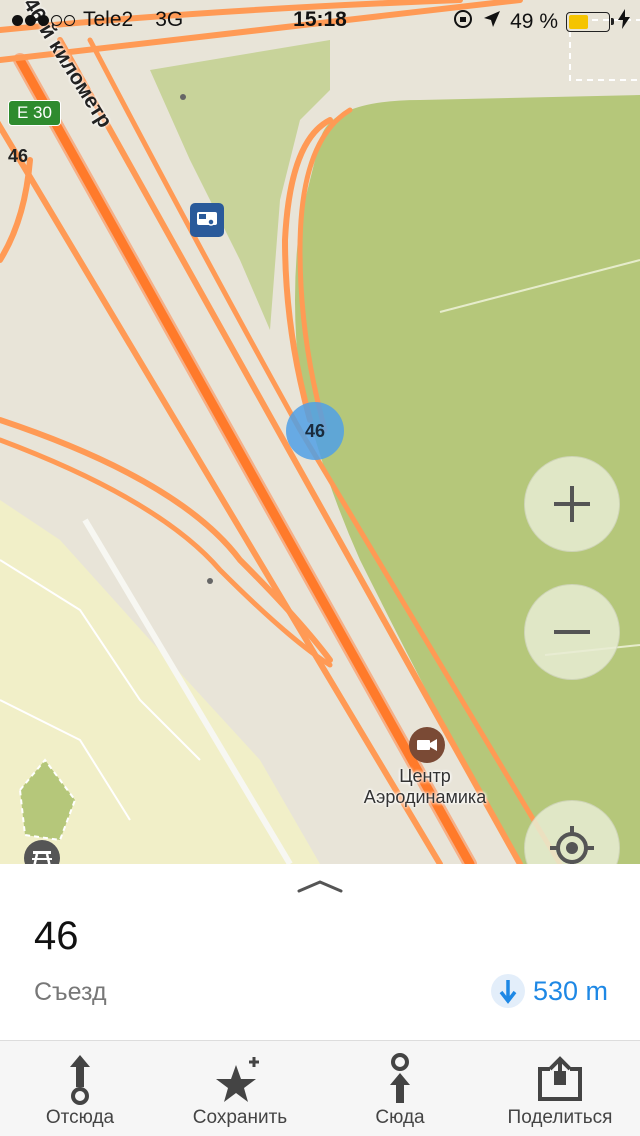 This screenshot has height=1136, width=640. What do you see at coordinates (400, 1079) in the screenshot?
I see `route-to-icon` at bounding box center [400, 1079].